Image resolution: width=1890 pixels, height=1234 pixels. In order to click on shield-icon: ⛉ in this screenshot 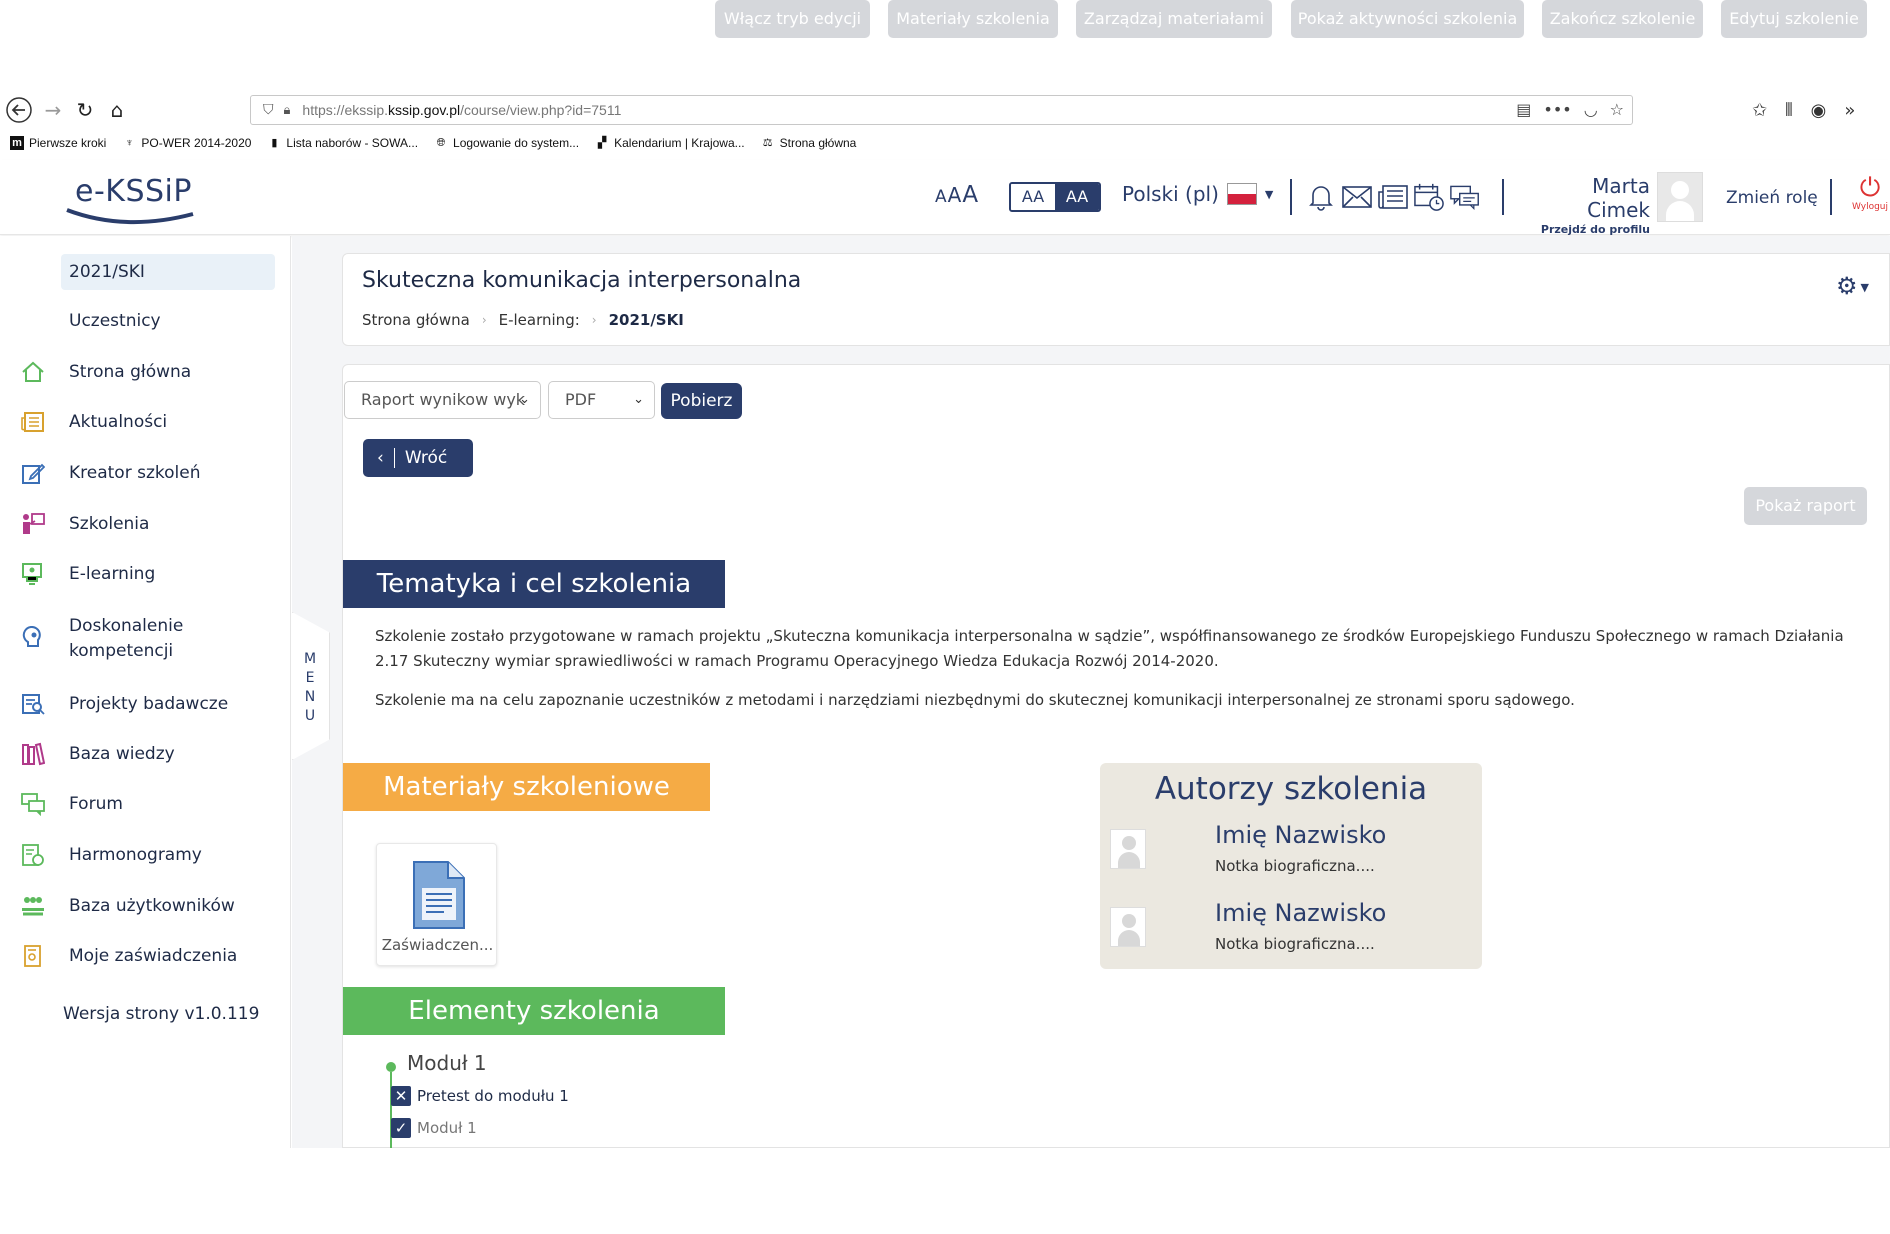, I will do `click(268, 110)`.